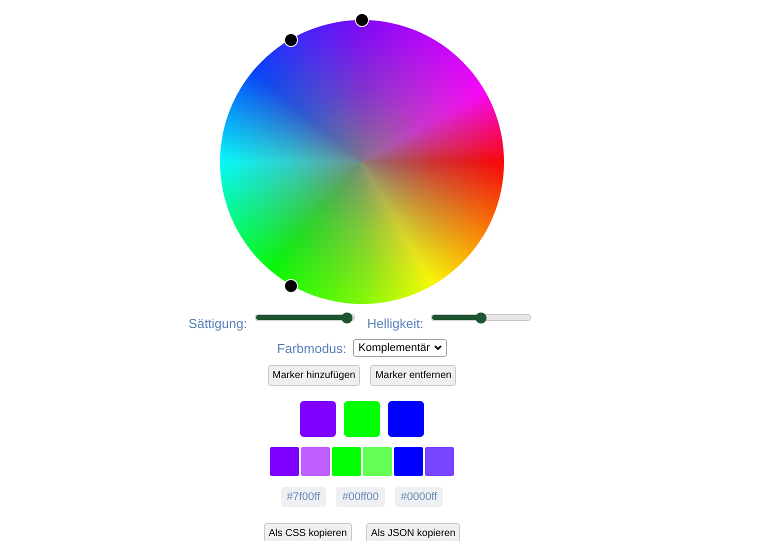 This screenshot has height=541, width=768. I want to click on slider-label: Sättigung:, so click(218, 323).